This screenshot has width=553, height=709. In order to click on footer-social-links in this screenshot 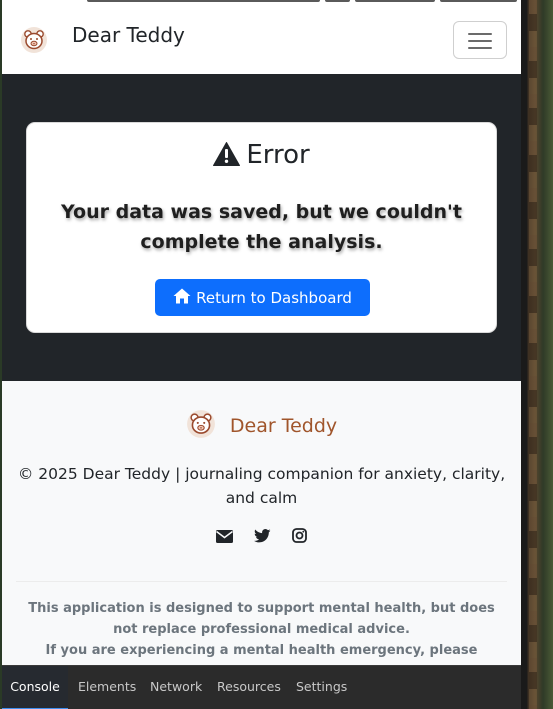, I will do `click(261, 537)`.